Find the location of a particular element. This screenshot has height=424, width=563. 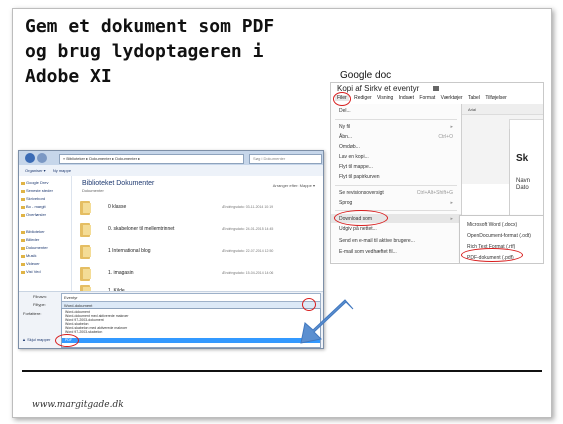

nav-item: Overførsler is located at coordinates (36, 214).